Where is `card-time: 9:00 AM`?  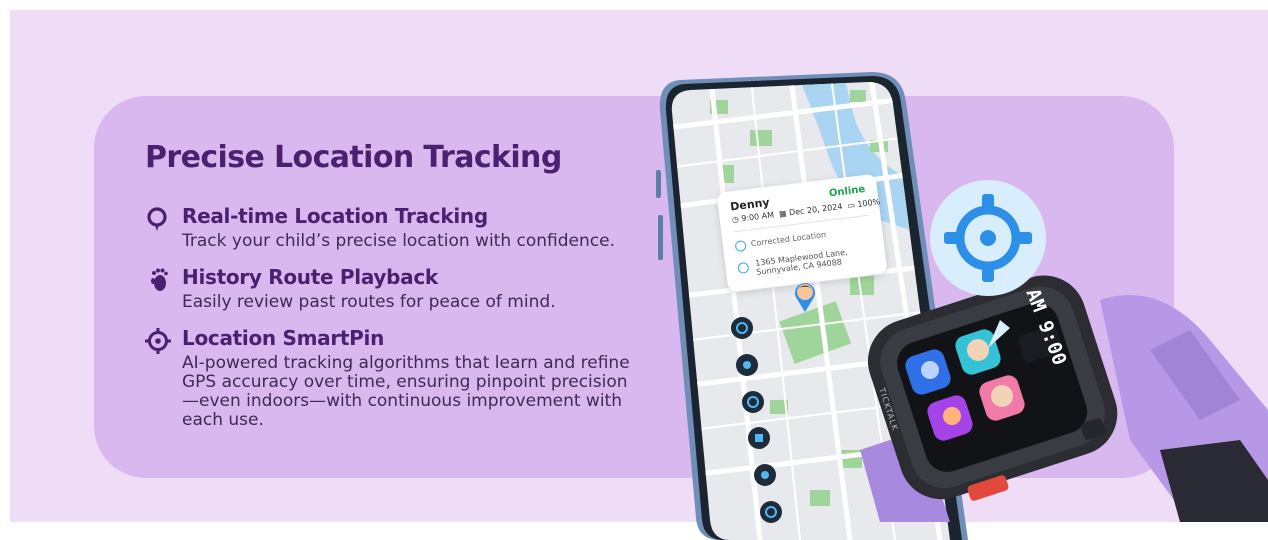 card-time: 9:00 AM is located at coordinates (757, 217).